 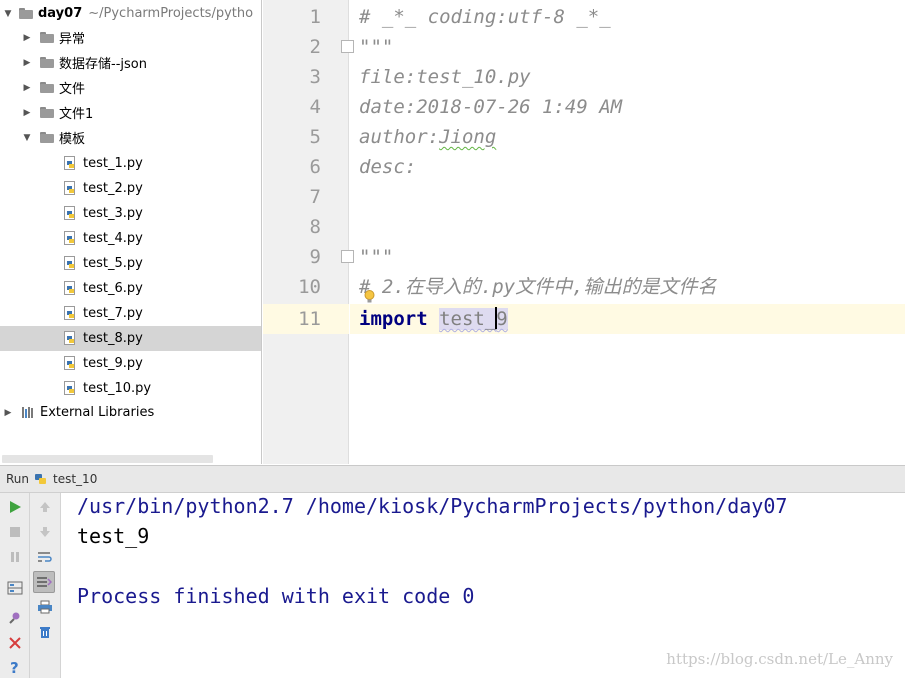 What do you see at coordinates (490, 107) in the screenshot?
I see `code-line-4: date:2018-07-26 1:49 AM` at bounding box center [490, 107].